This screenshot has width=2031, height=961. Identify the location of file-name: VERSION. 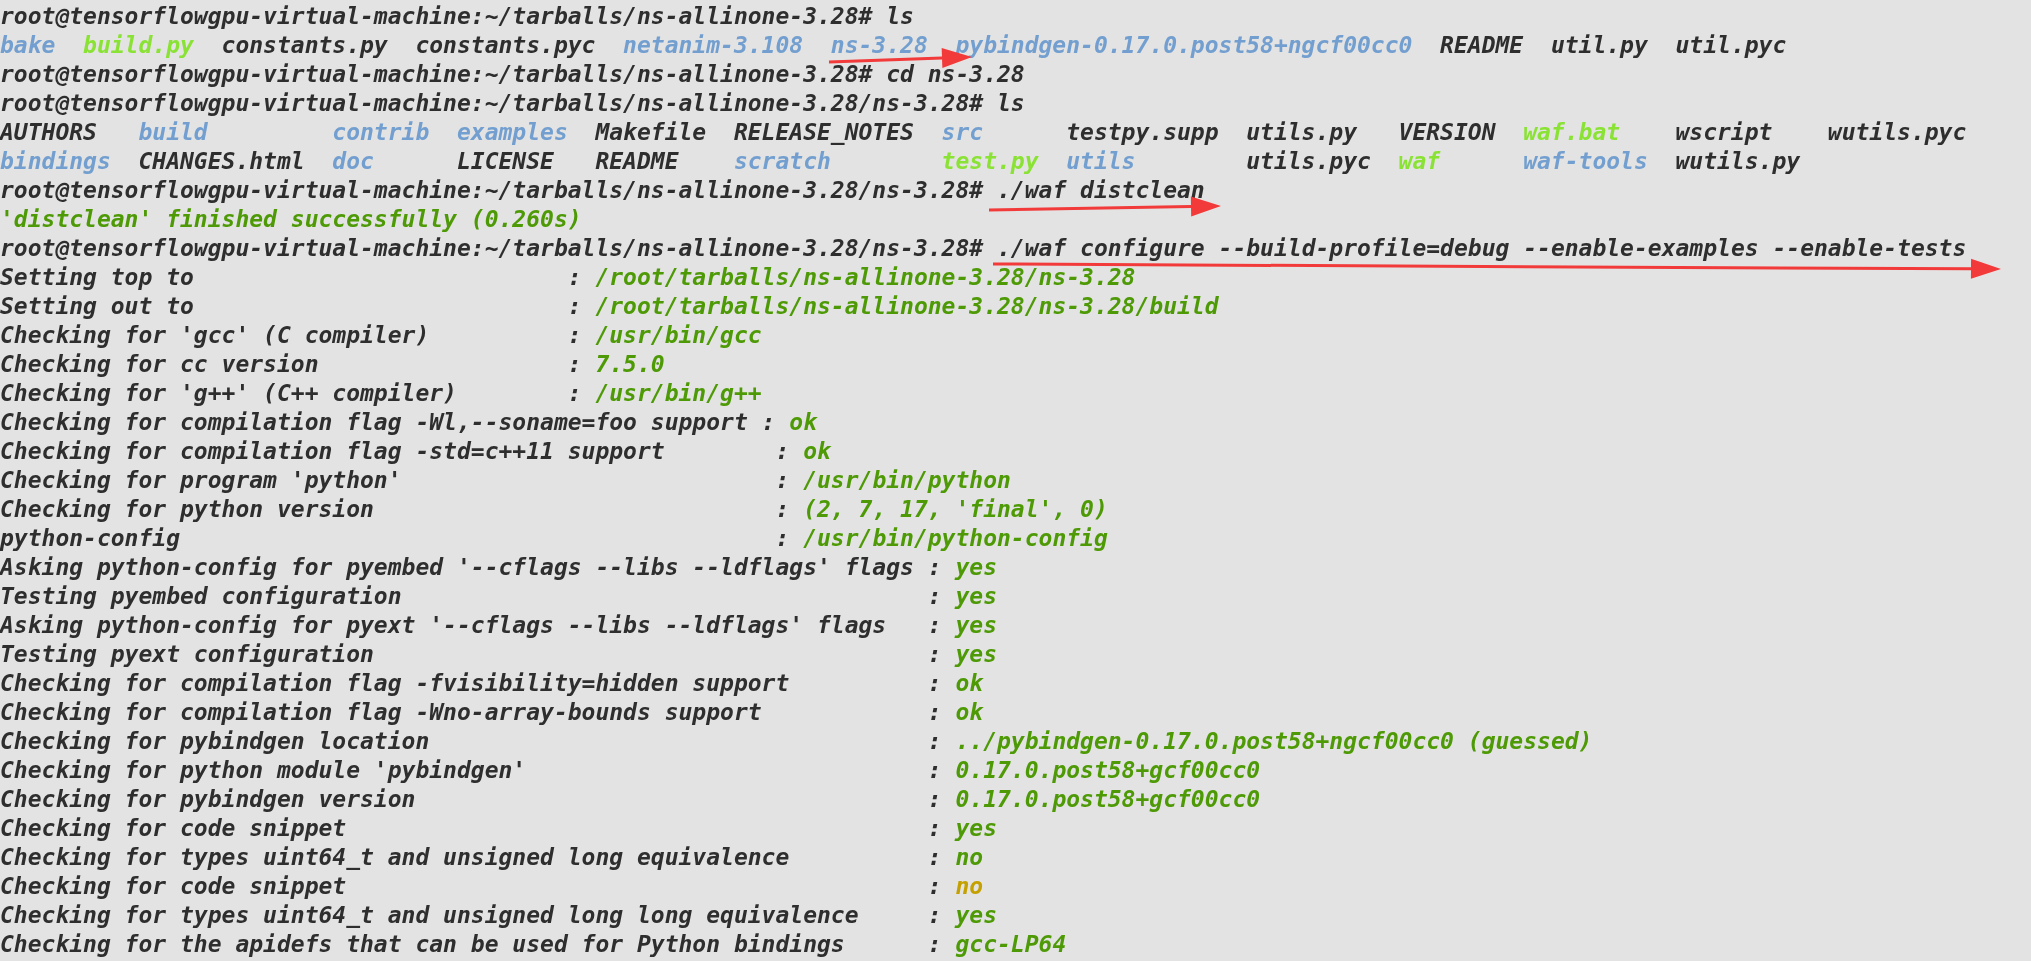
(1447, 132).